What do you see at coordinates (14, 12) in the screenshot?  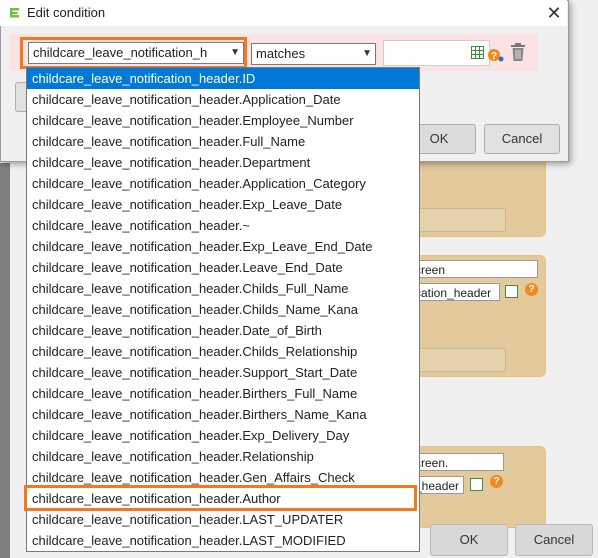 I see `app-logo-icon` at bounding box center [14, 12].